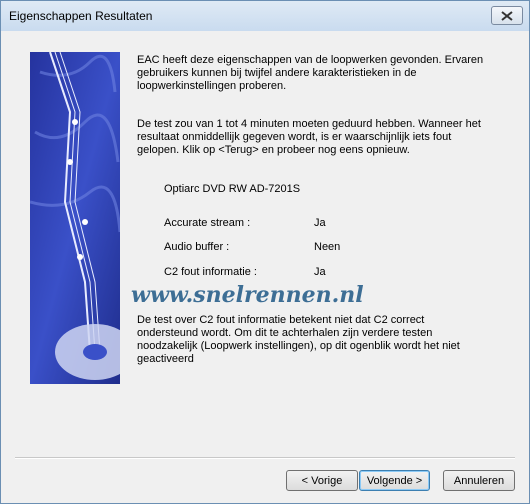 Image resolution: width=530 pixels, height=504 pixels. What do you see at coordinates (81, 16) in the screenshot?
I see `window-title: Eigenschappen Resultaten` at bounding box center [81, 16].